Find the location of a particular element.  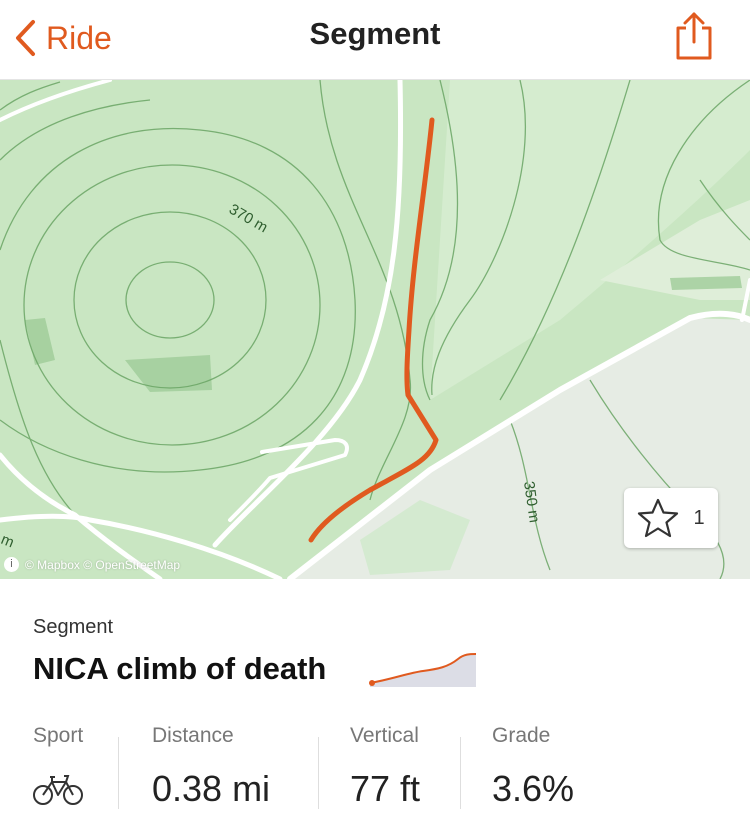

back-button: Ride is located at coordinates (63, 38).